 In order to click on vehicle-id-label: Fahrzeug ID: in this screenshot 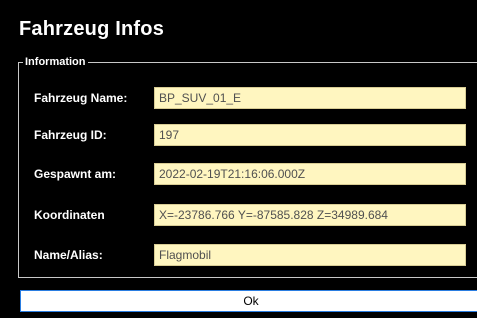, I will do `click(70, 135)`.